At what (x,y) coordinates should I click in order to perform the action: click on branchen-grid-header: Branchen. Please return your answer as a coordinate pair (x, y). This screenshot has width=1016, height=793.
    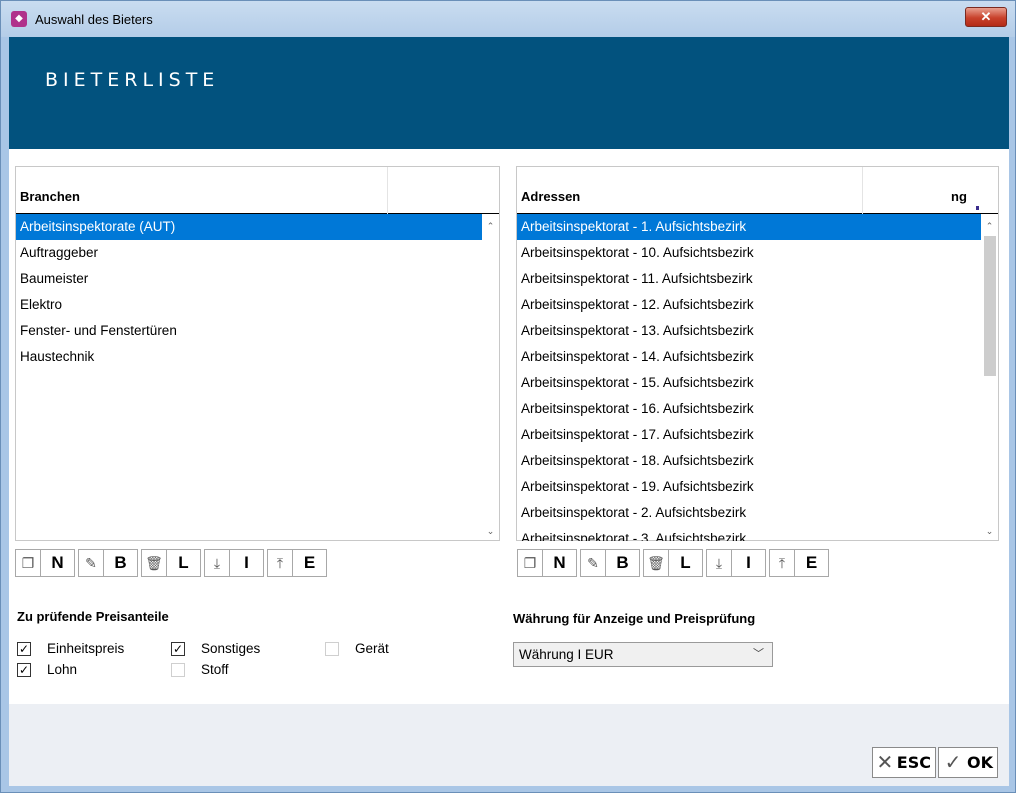
    Looking at the image, I should click on (257, 190).